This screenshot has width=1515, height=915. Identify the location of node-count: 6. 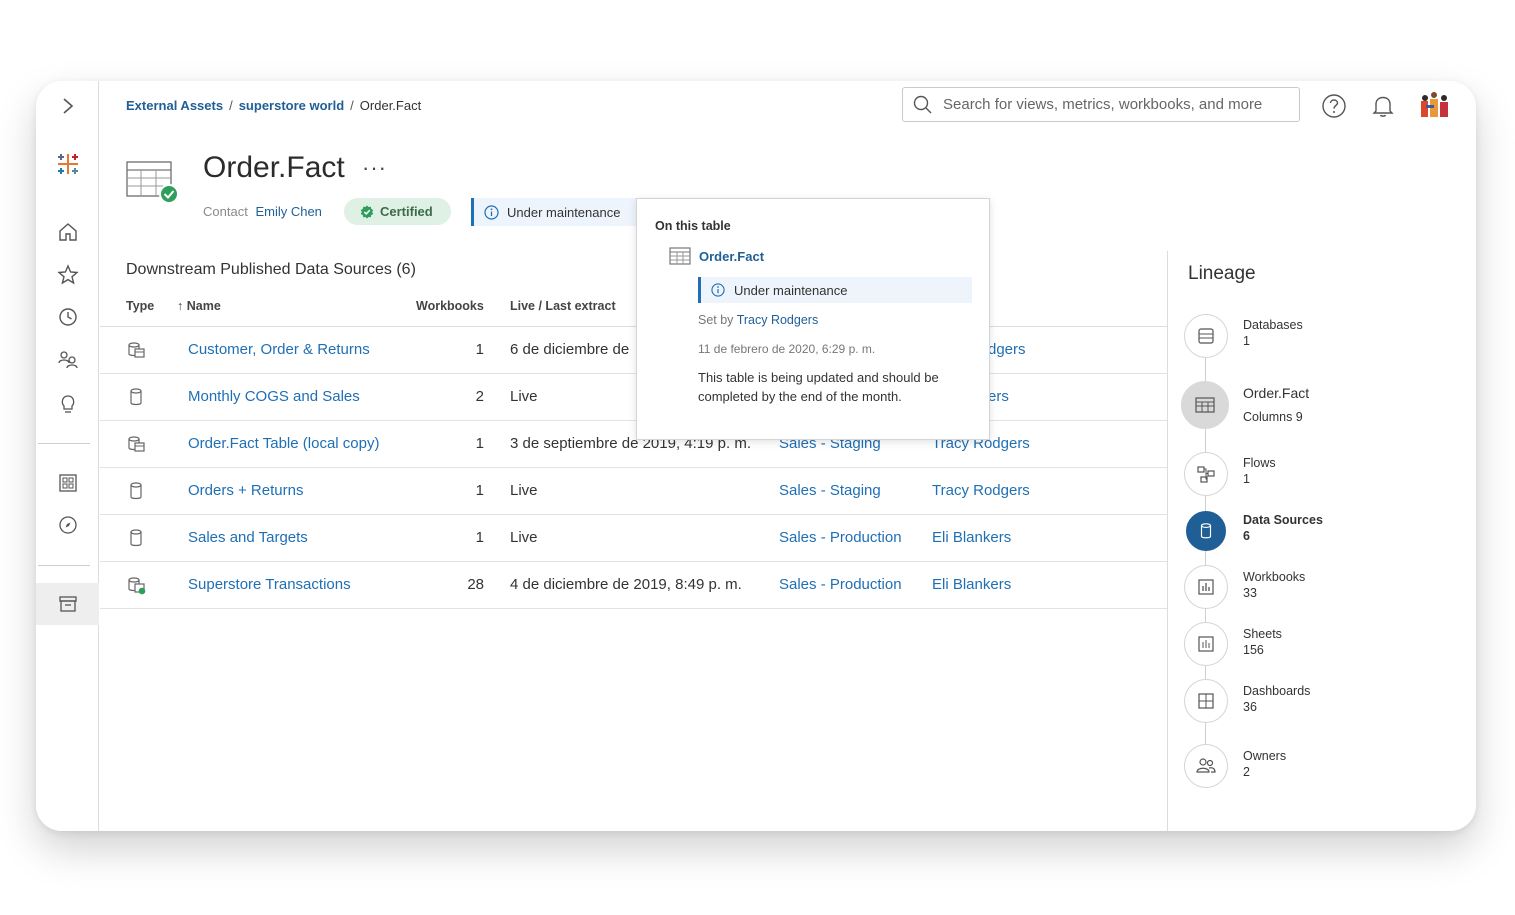
(1246, 536).